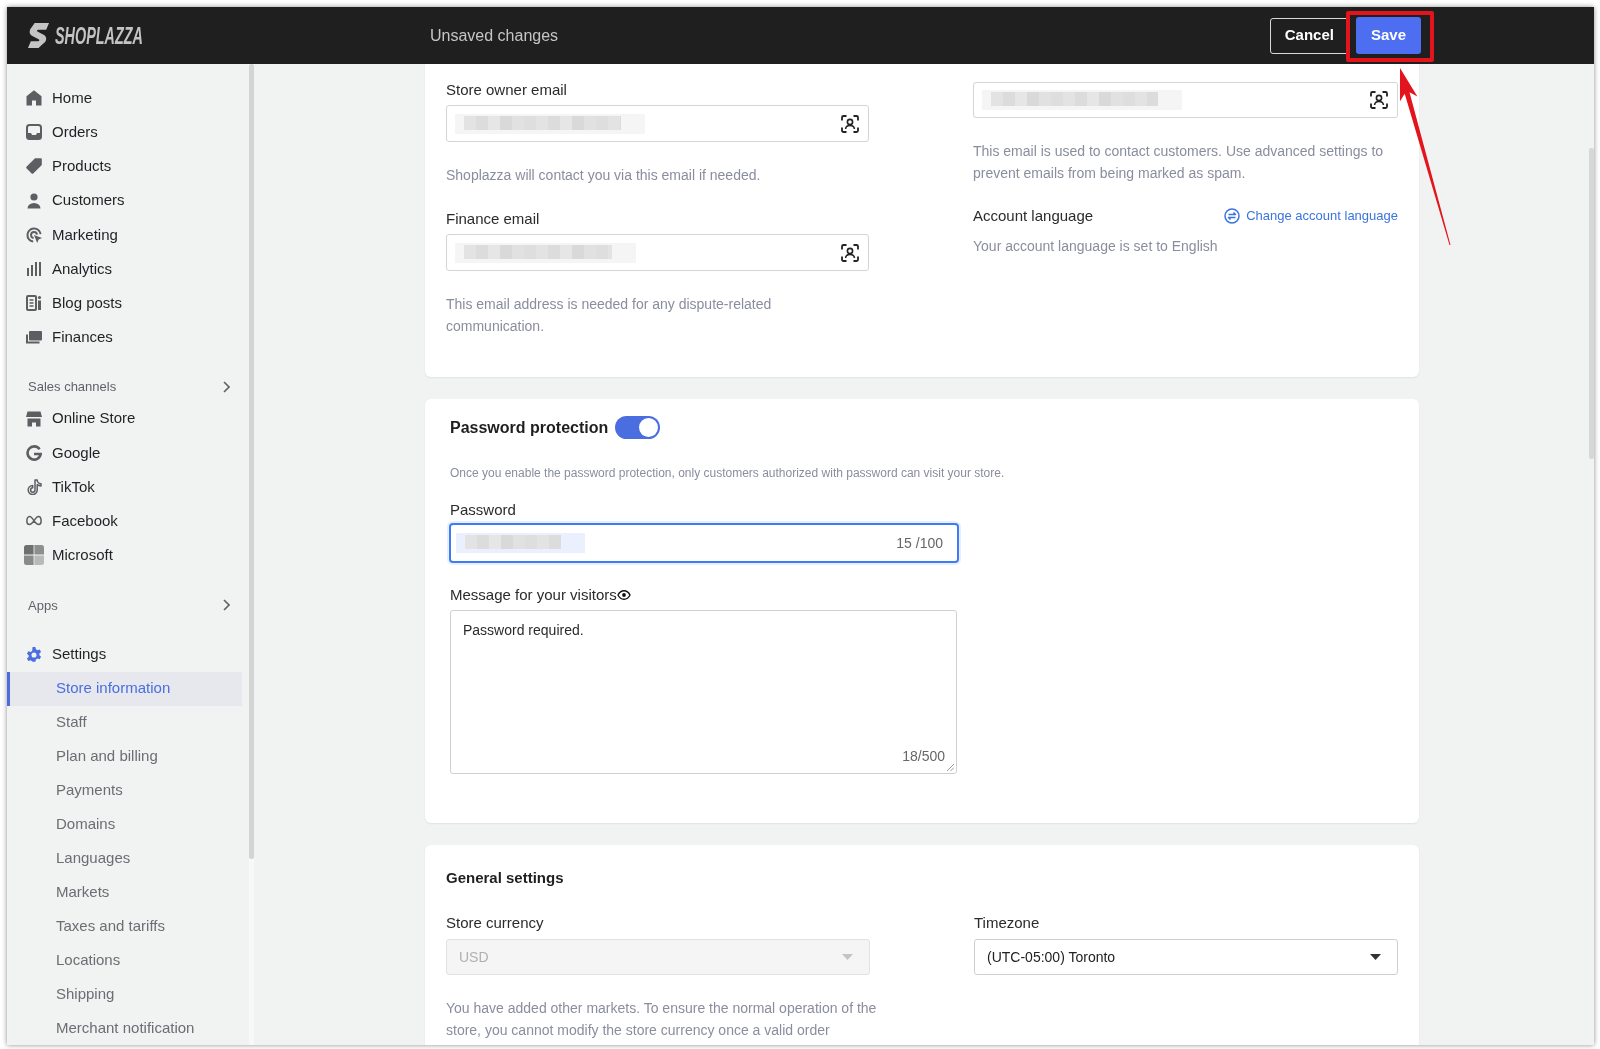 Image resolution: width=1600 pixels, height=1049 pixels. Describe the element at coordinates (609, 315) in the screenshot. I see `help-text: This email address is needed for any dispute-related communication.` at that location.